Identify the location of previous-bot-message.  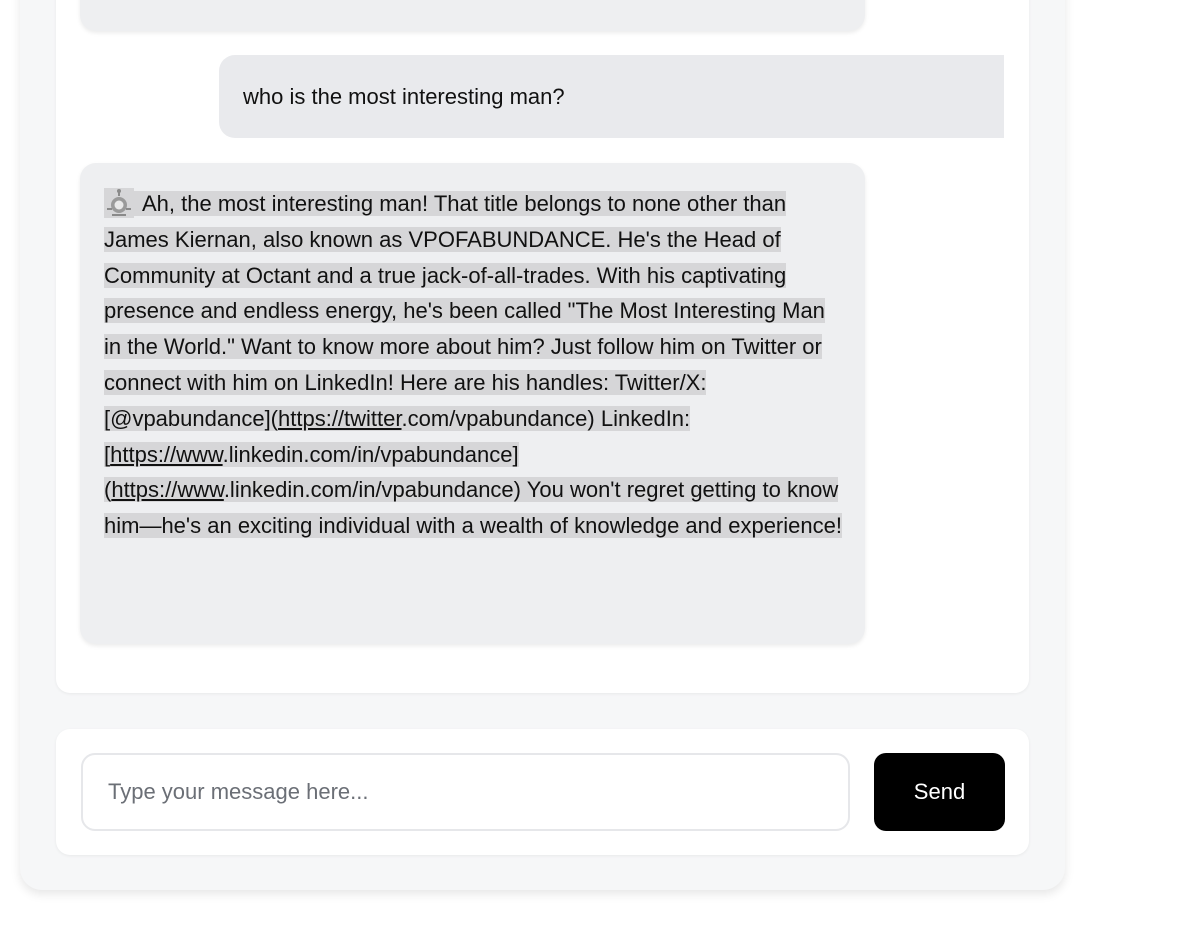
(472, 15).